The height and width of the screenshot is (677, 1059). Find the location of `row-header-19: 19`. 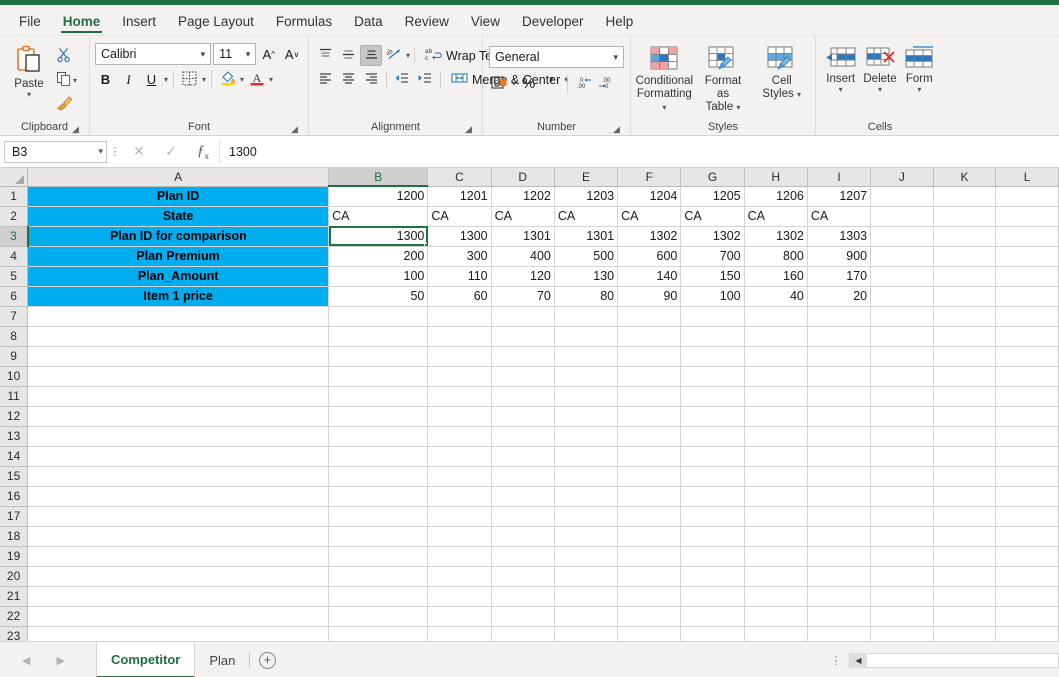

row-header-19: 19 is located at coordinates (14, 556).